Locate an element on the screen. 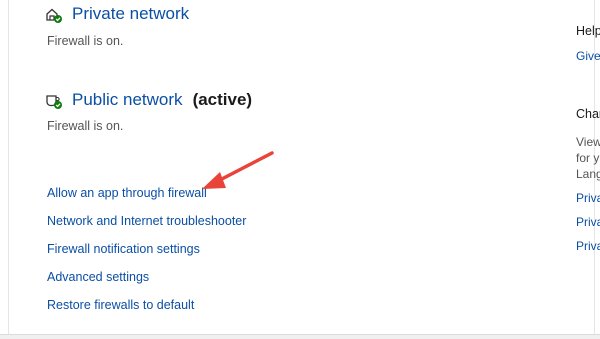 The image size is (600, 339). view-text-line-3: Lang is located at coordinates (588, 174).